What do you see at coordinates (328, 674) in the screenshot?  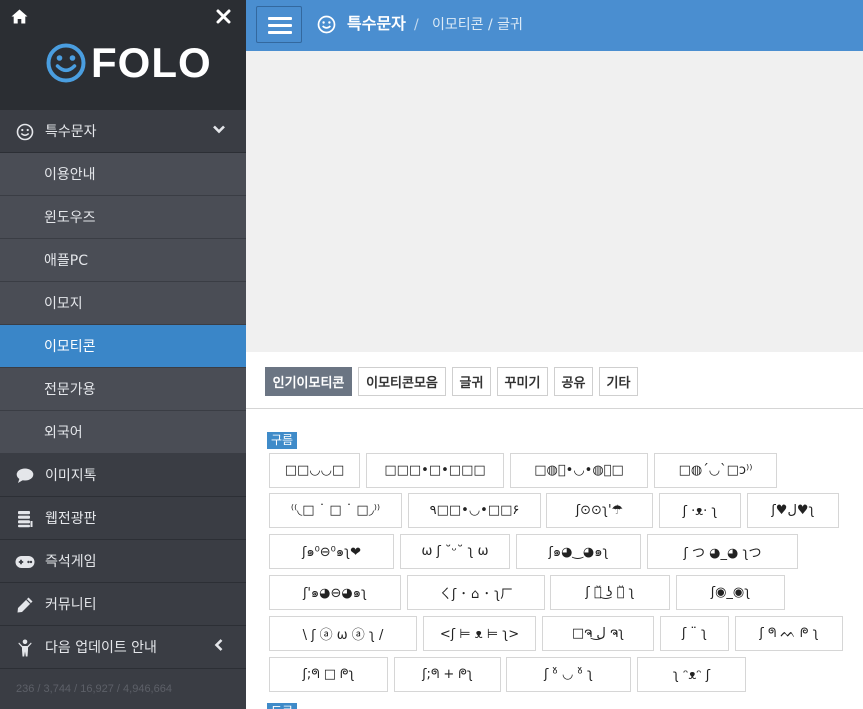 I see `emoticon-item: ʃ;ᖗ □ ᖘʅ` at bounding box center [328, 674].